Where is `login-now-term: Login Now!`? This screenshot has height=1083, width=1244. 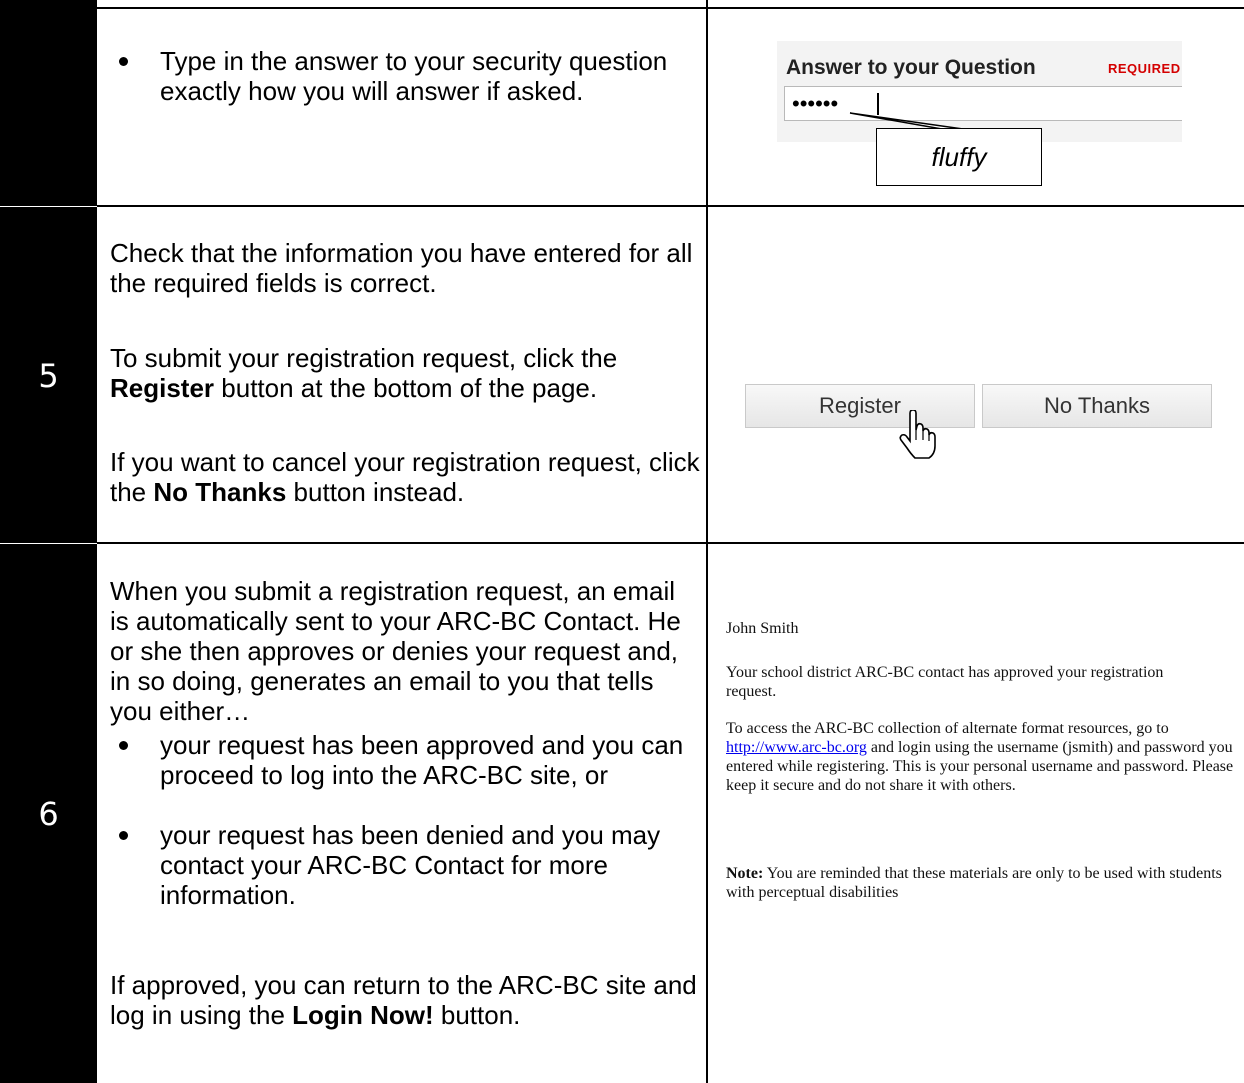
login-now-term: Login Now! is located at coordinates (363, 1015).